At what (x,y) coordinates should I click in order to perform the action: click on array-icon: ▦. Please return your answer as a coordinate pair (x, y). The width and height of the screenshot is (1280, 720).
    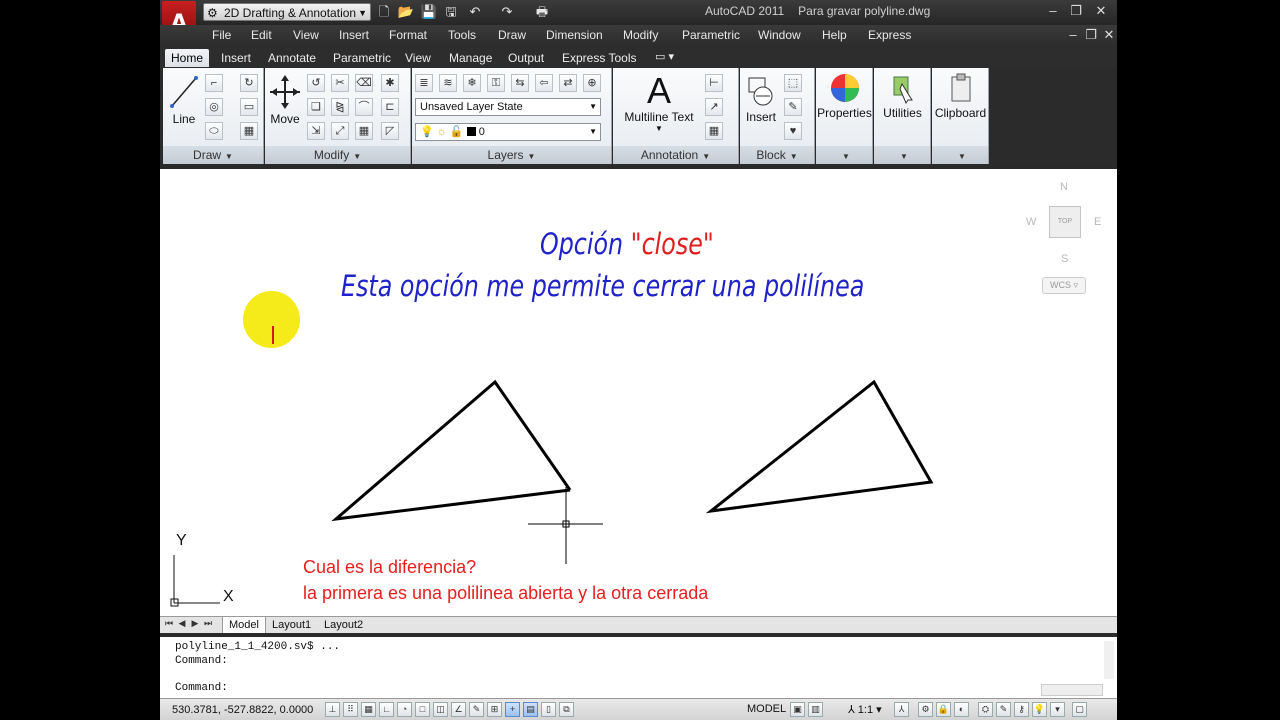
    Looking at the image, I should click on (364, 131).